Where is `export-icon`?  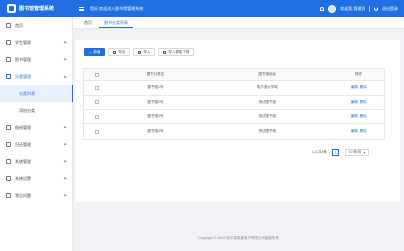 export-icon is located at coordinates (115, 52).